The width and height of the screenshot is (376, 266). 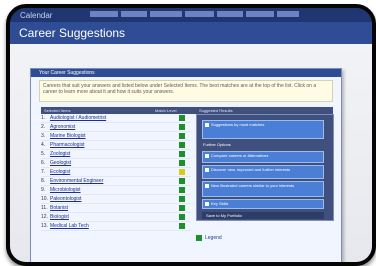 I want to click on career-link: Biologist, so click(x=59, y=217).